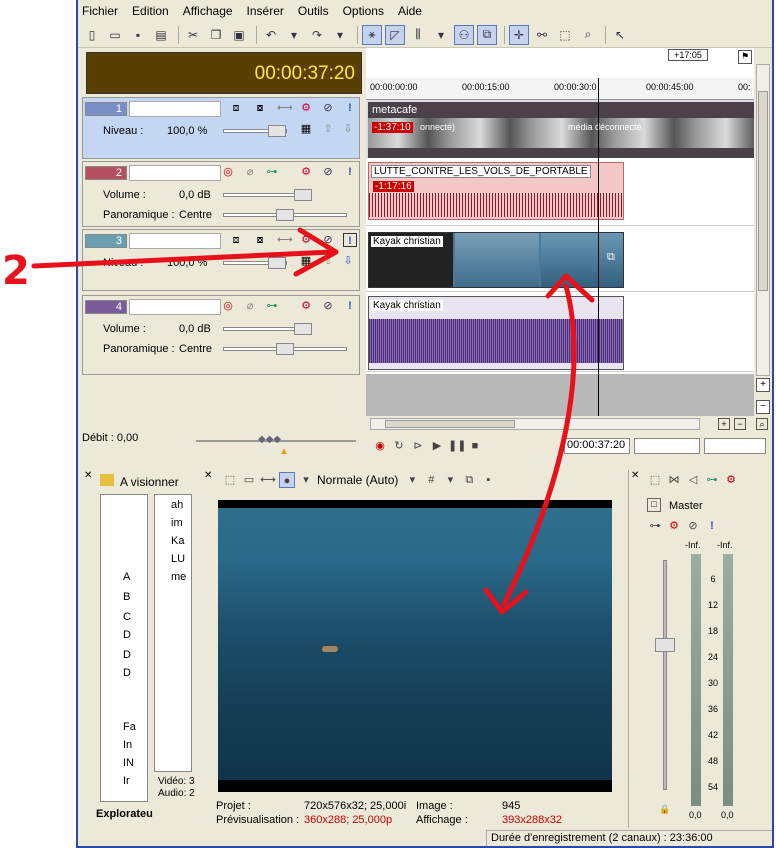 The image size is (776, 848). Describe the element at coordinates (519, 34) in the screenshot. I see `normal-edit-tool-icon: ✛` at that location.